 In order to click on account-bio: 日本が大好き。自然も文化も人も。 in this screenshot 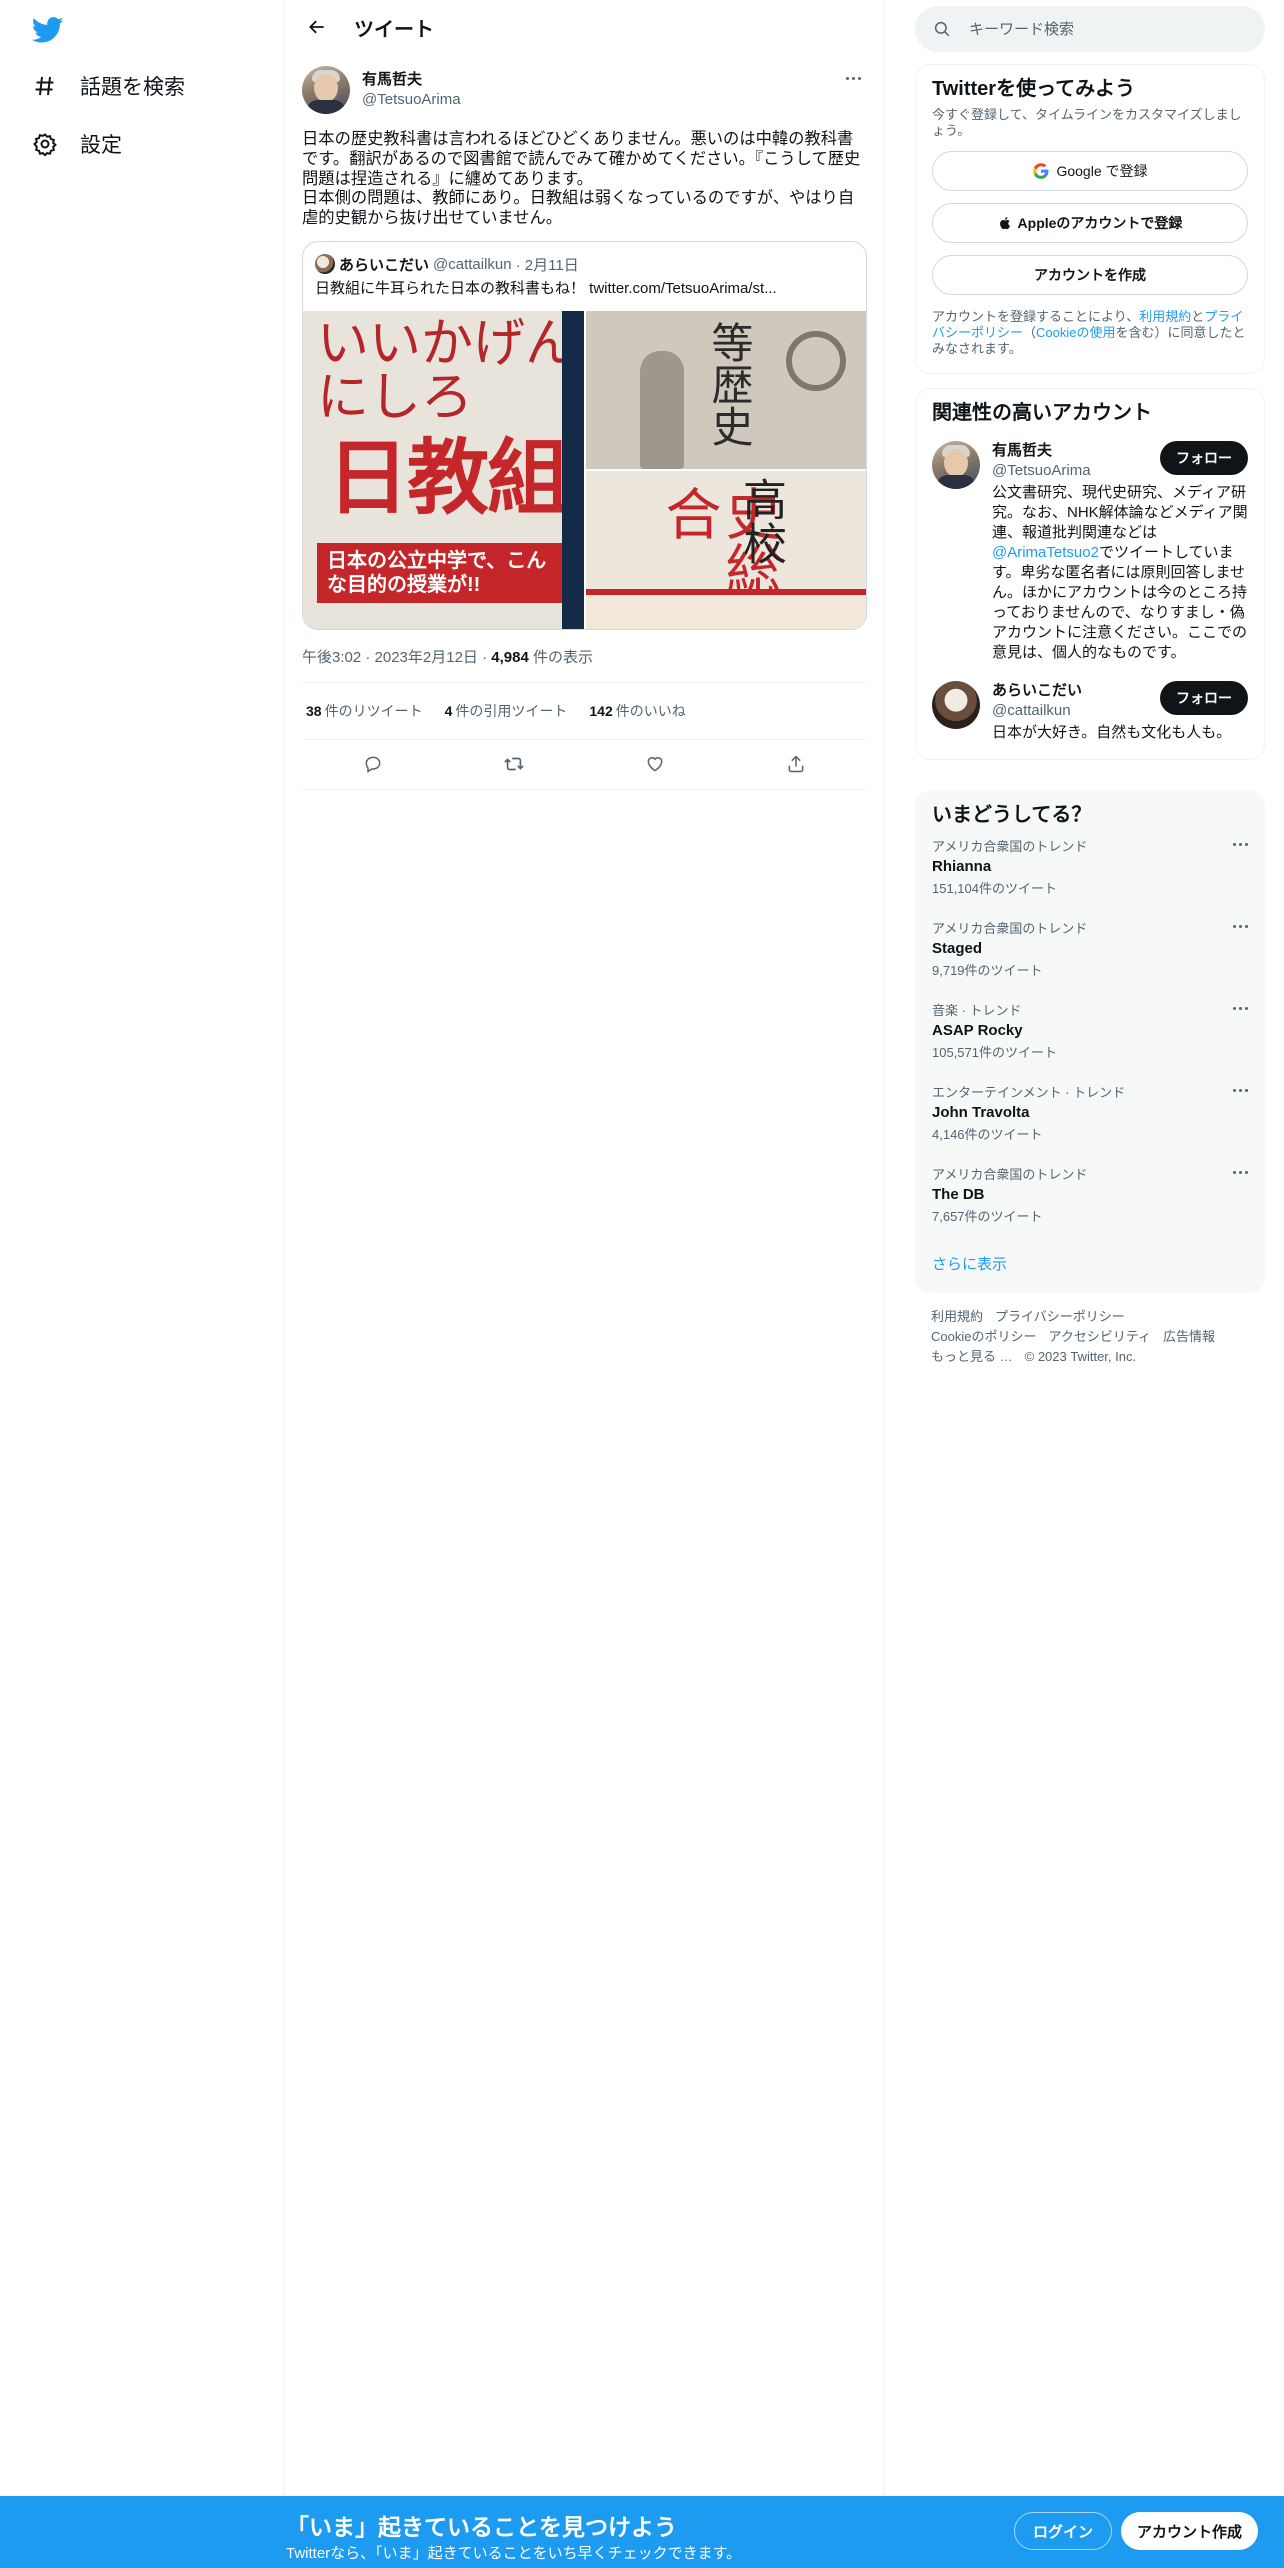, I will do `click(1112, 732)`.